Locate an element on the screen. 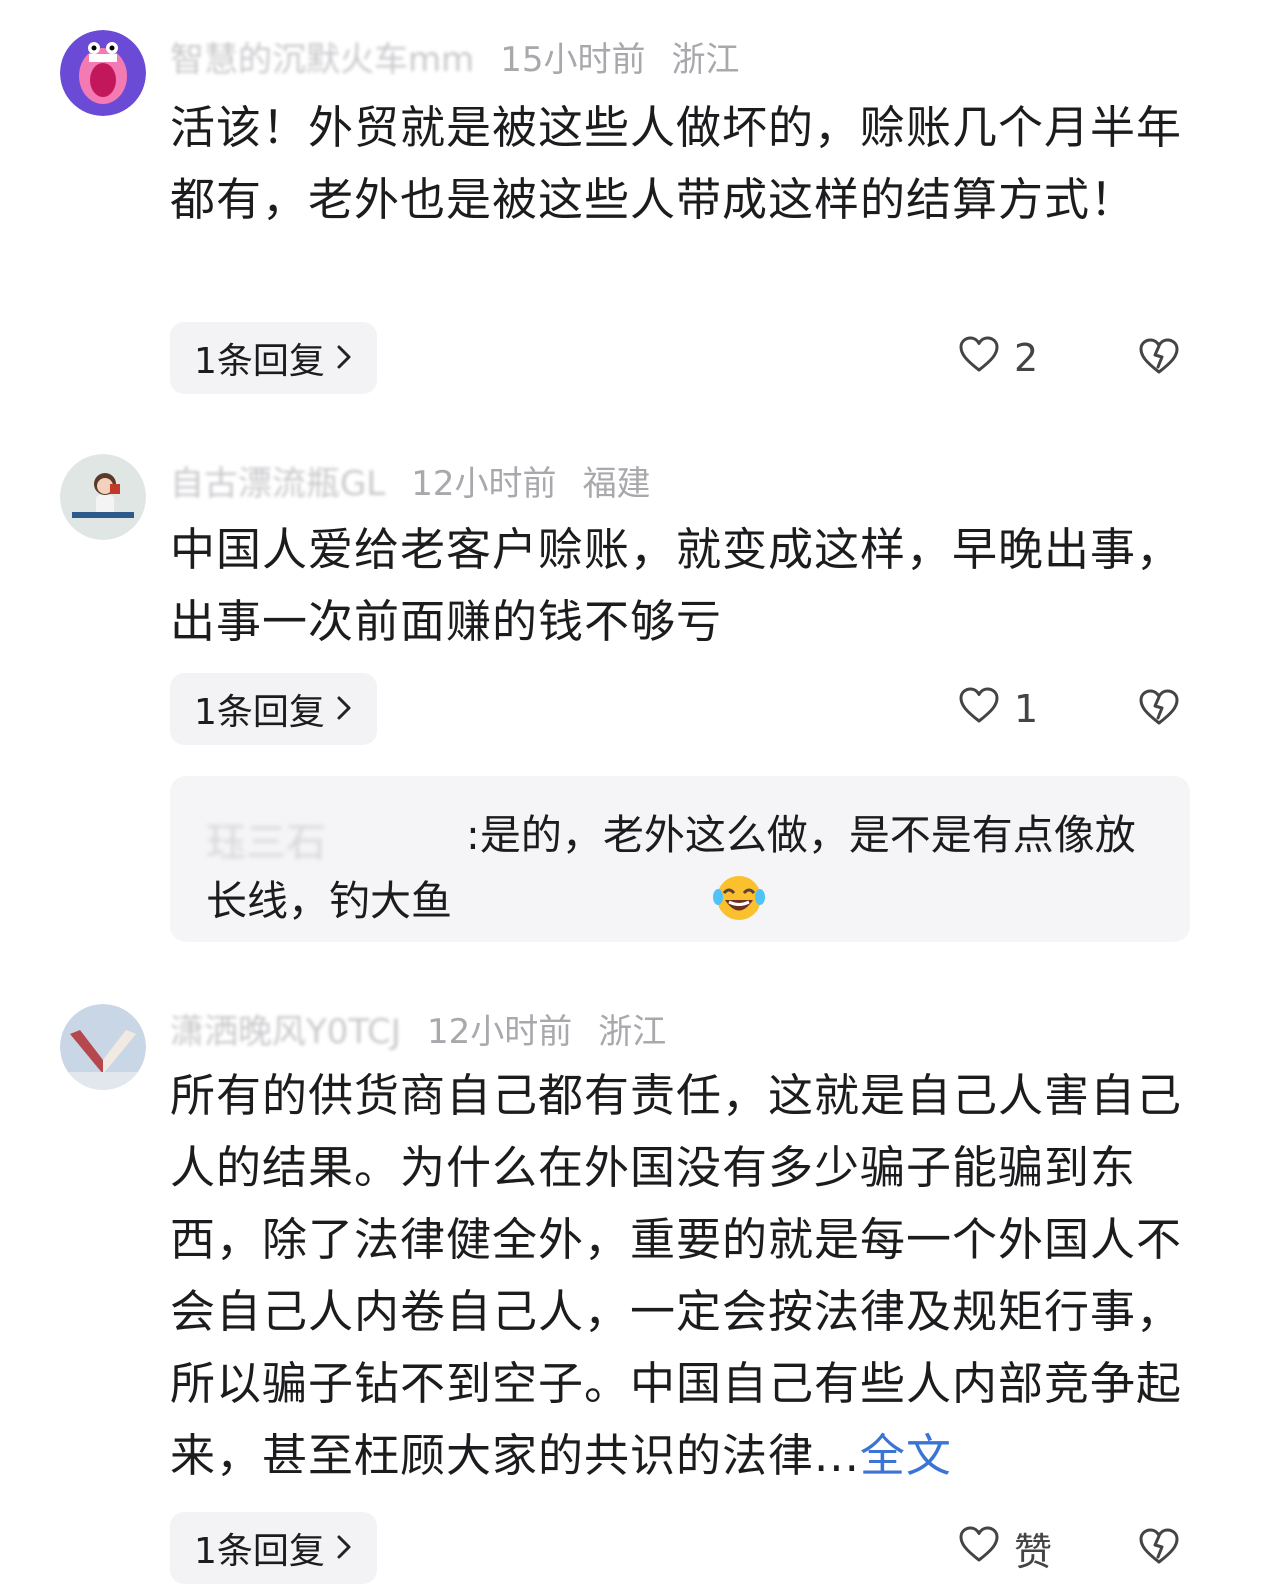 The width and height of the screenshot is (1262, 1584). comment-meta: 自古漂流瓶GL 12小时前 福建 is located at coordinates (410, 480).